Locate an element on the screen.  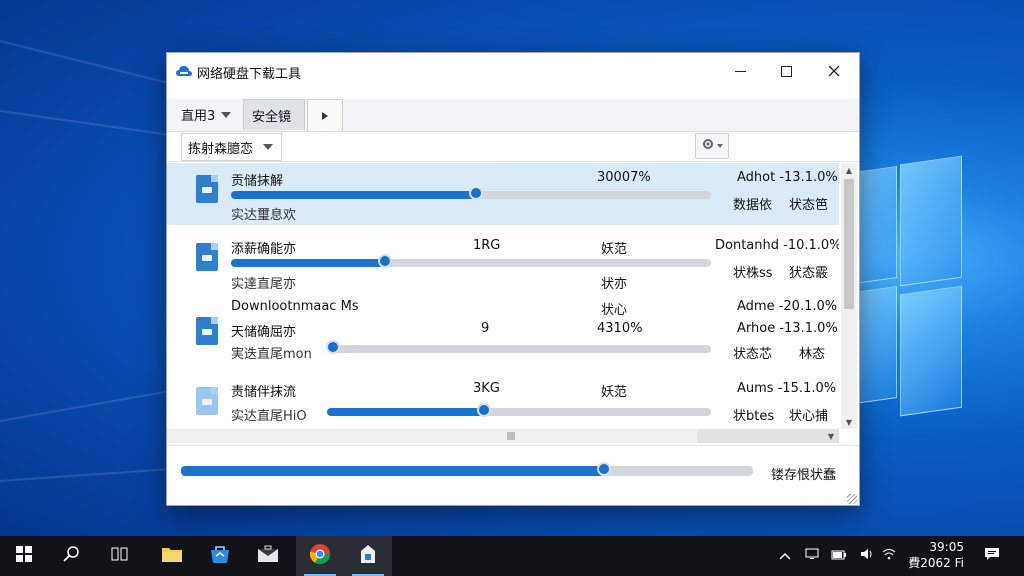
wifi-tray-button is located at coordinates (889, 556).